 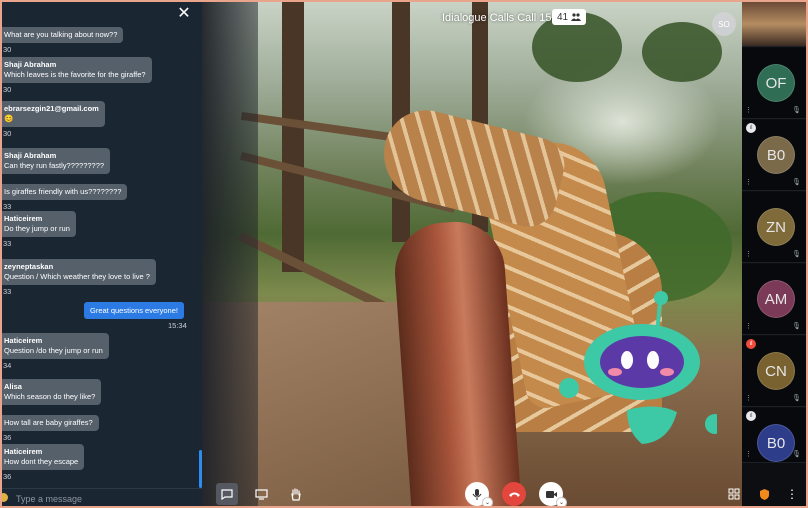 I want to click on fence-post, so click(x=293, y=137).